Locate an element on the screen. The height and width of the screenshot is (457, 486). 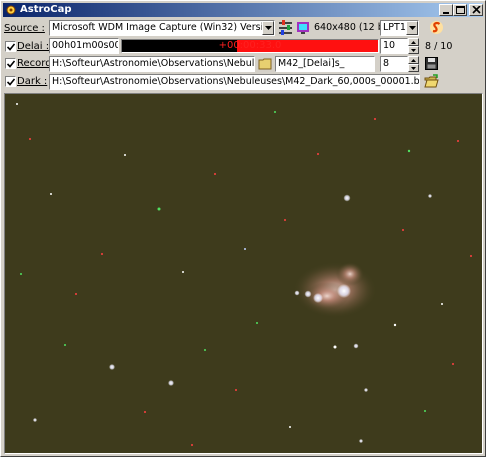
port-dropdown-button is located at coordinates (412, 28).